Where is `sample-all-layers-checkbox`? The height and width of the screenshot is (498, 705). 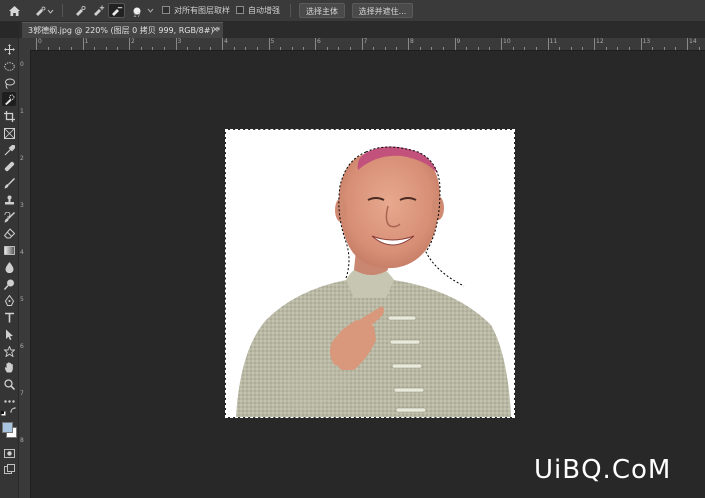
sample-all-layers-checkbox is located at coordinates (166, 10).